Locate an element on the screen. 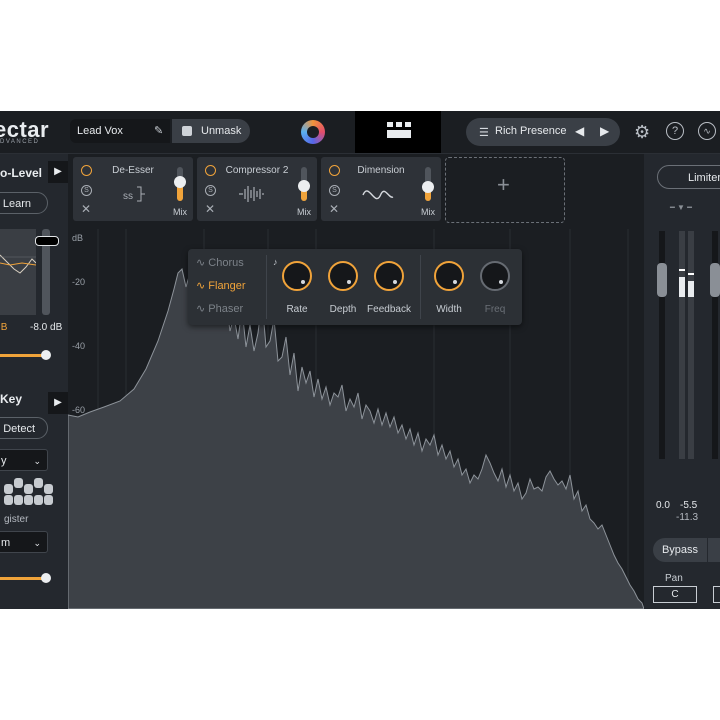 The width and height of the screenshot is (720, 720). output-meter-left is located at coordinates (682, 345).